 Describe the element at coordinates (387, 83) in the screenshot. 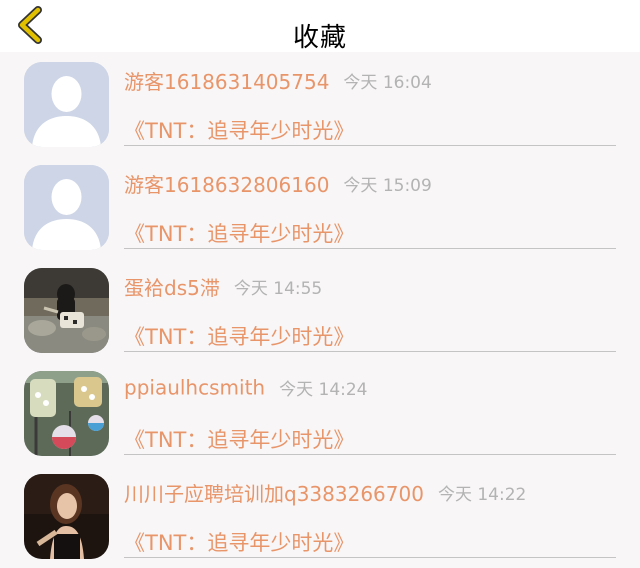

I see `timestamp: 今天 16:04` at that location.